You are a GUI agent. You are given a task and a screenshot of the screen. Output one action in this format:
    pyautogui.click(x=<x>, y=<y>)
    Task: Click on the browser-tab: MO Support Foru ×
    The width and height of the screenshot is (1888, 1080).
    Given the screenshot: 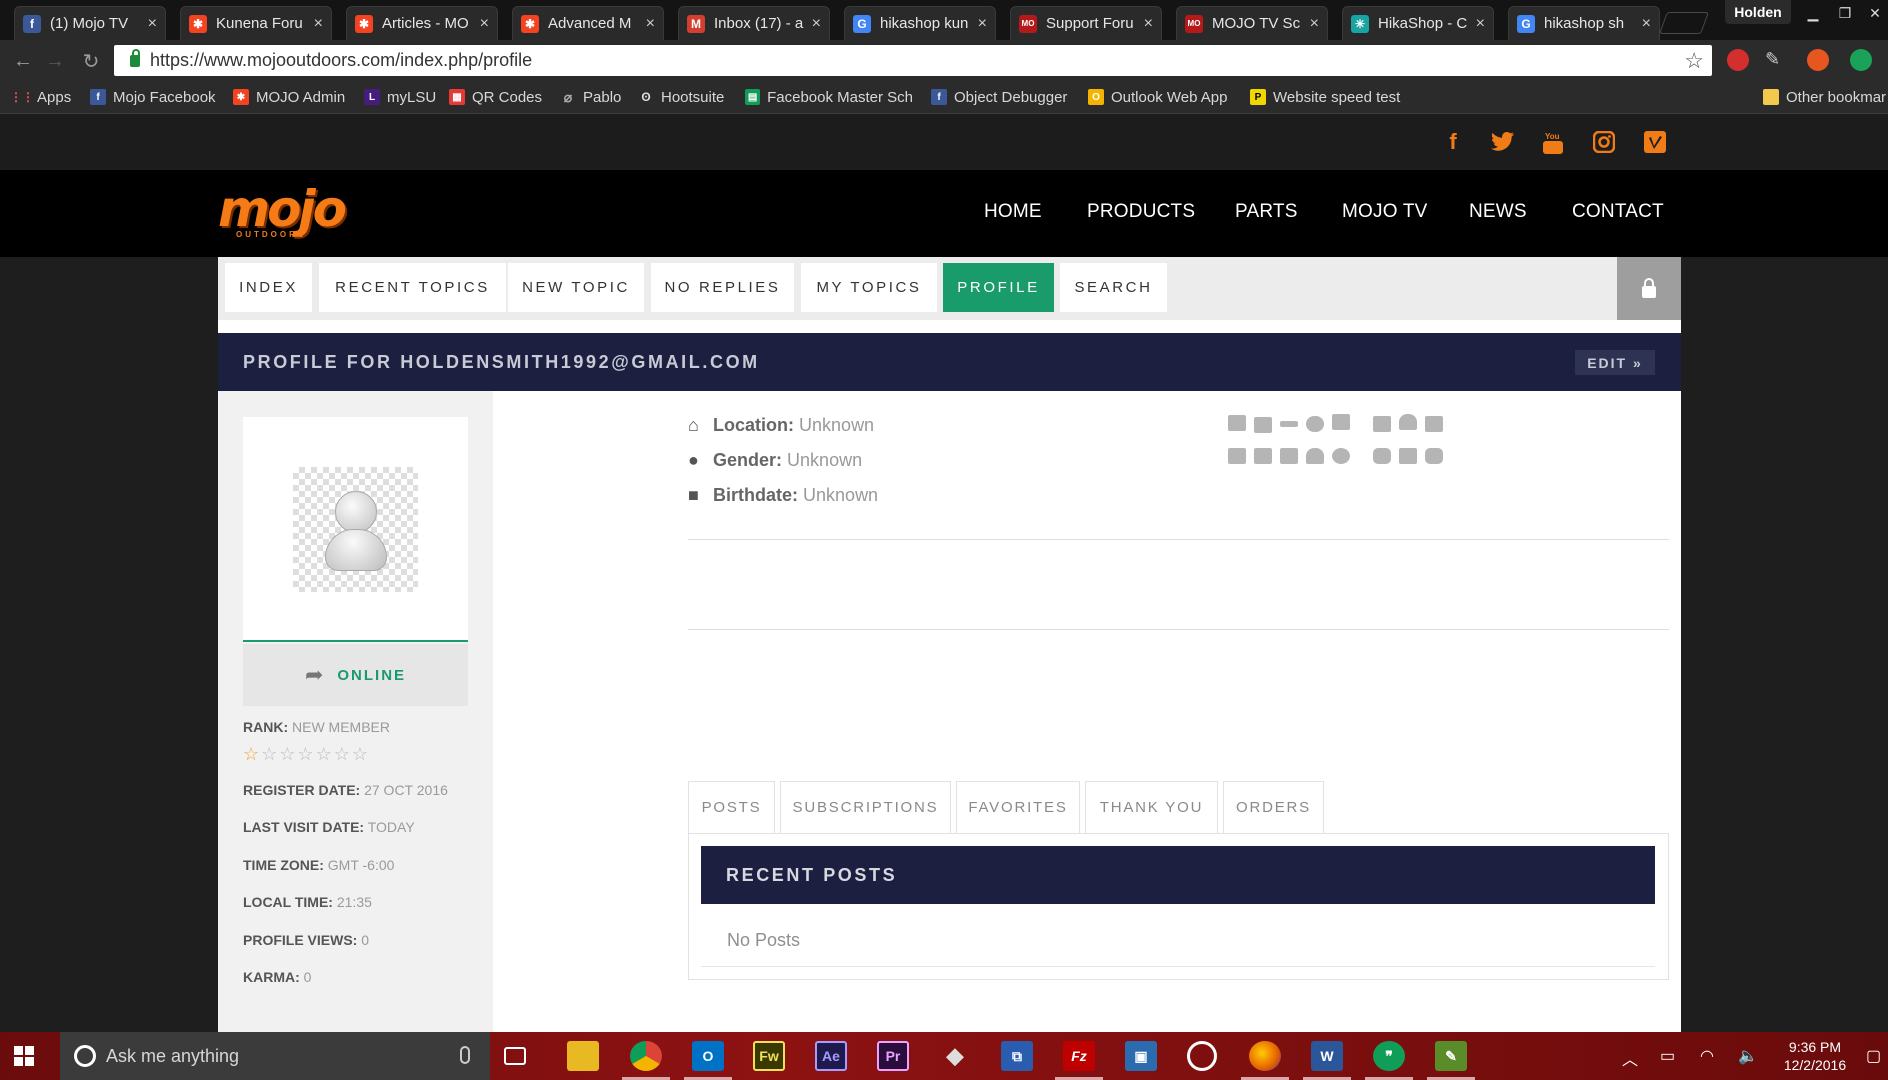 What is the action you would take?
    pyautogui.click(x=1086, y=23)
    